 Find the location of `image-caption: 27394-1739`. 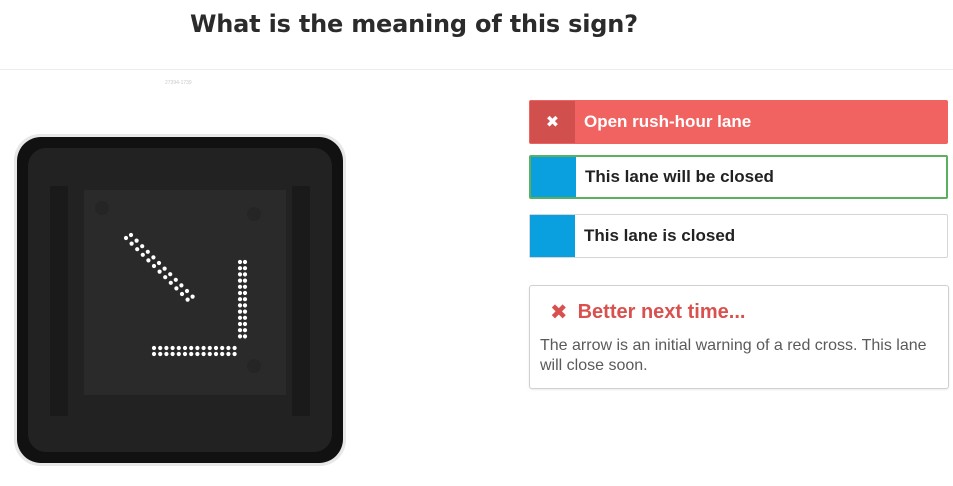

image-caption: 27394-1739 is located at coordinates (178, 83).